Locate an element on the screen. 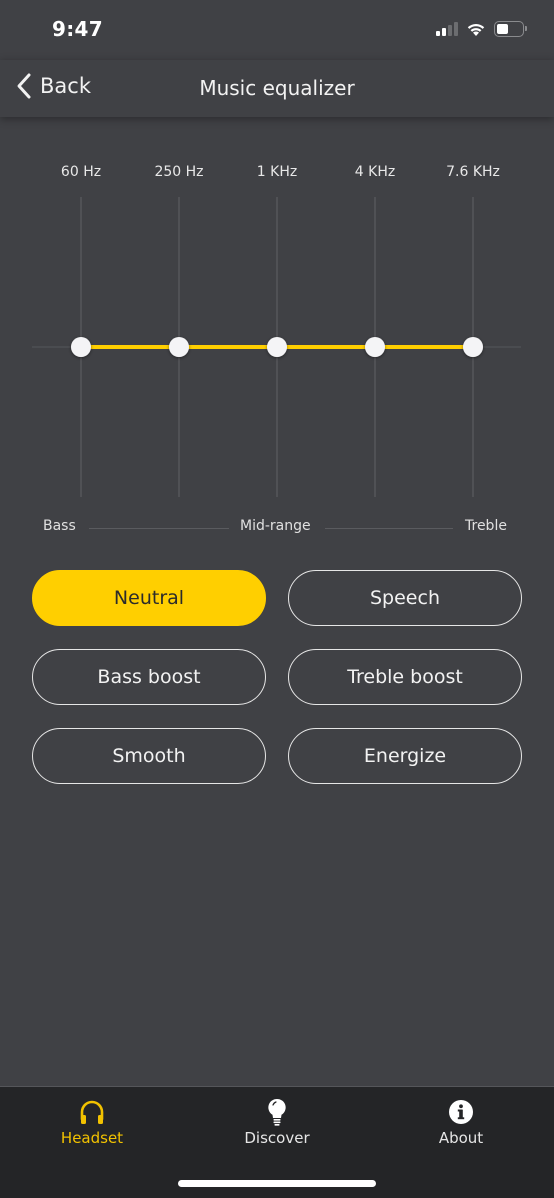 This screenshot has width=554, height=1198. band-knob-1-khz is located at coordinates (277, 347).